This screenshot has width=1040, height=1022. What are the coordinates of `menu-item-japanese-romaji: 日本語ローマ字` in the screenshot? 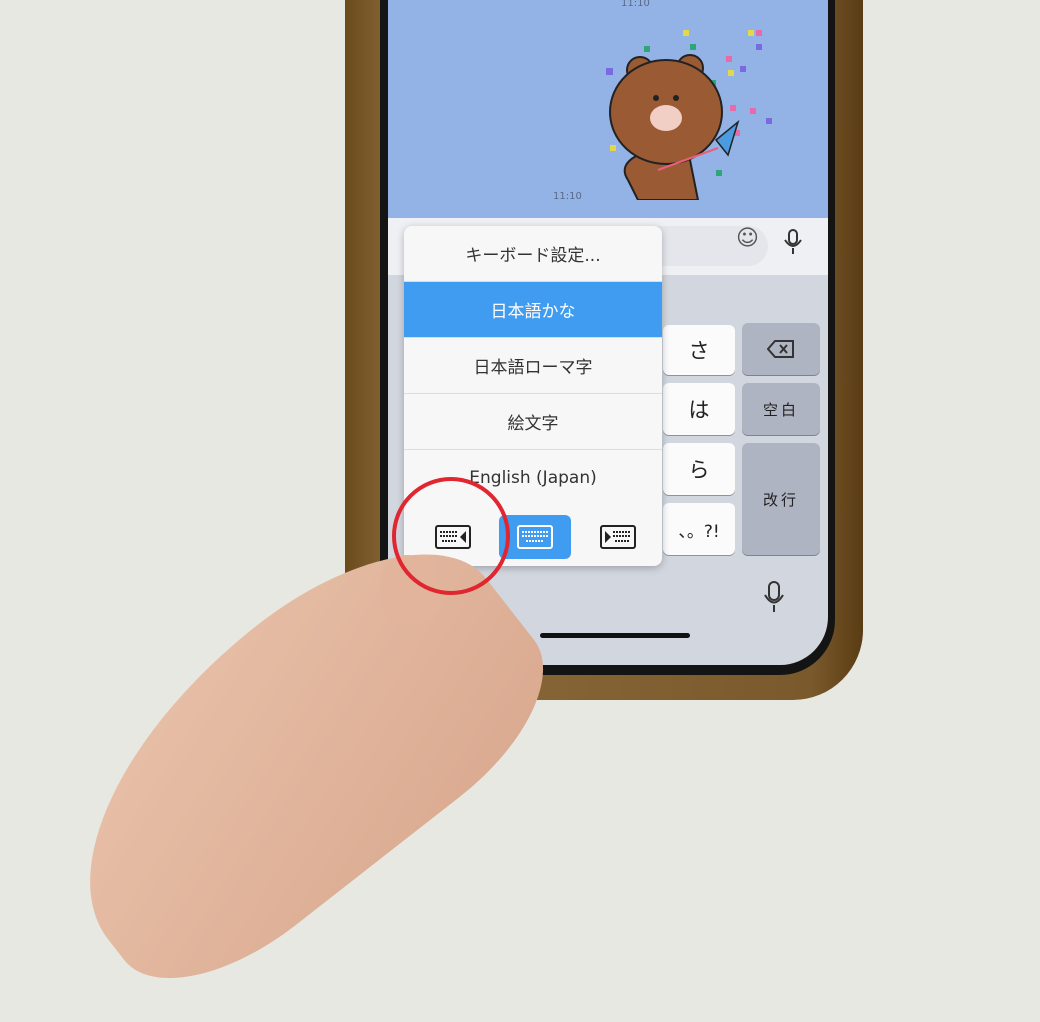 It's located at (533, 366).